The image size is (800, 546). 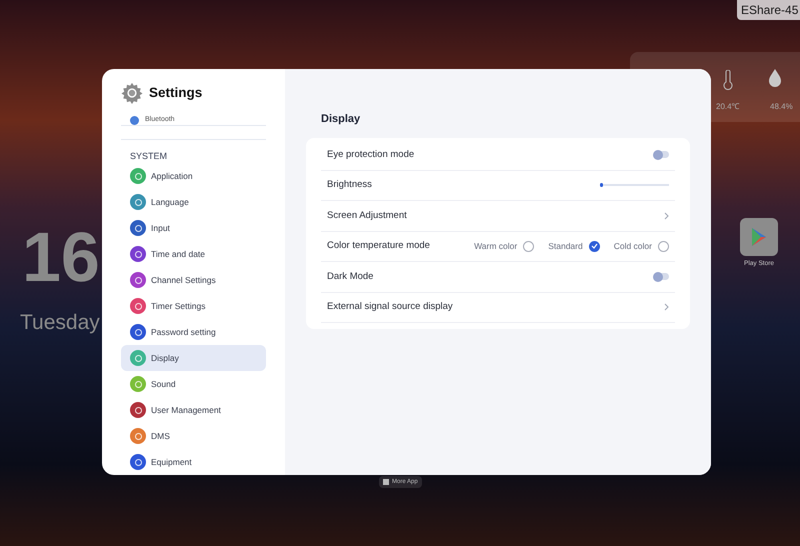 I want to click on setting-label: Dark Mode, so click(x=350, y=277).